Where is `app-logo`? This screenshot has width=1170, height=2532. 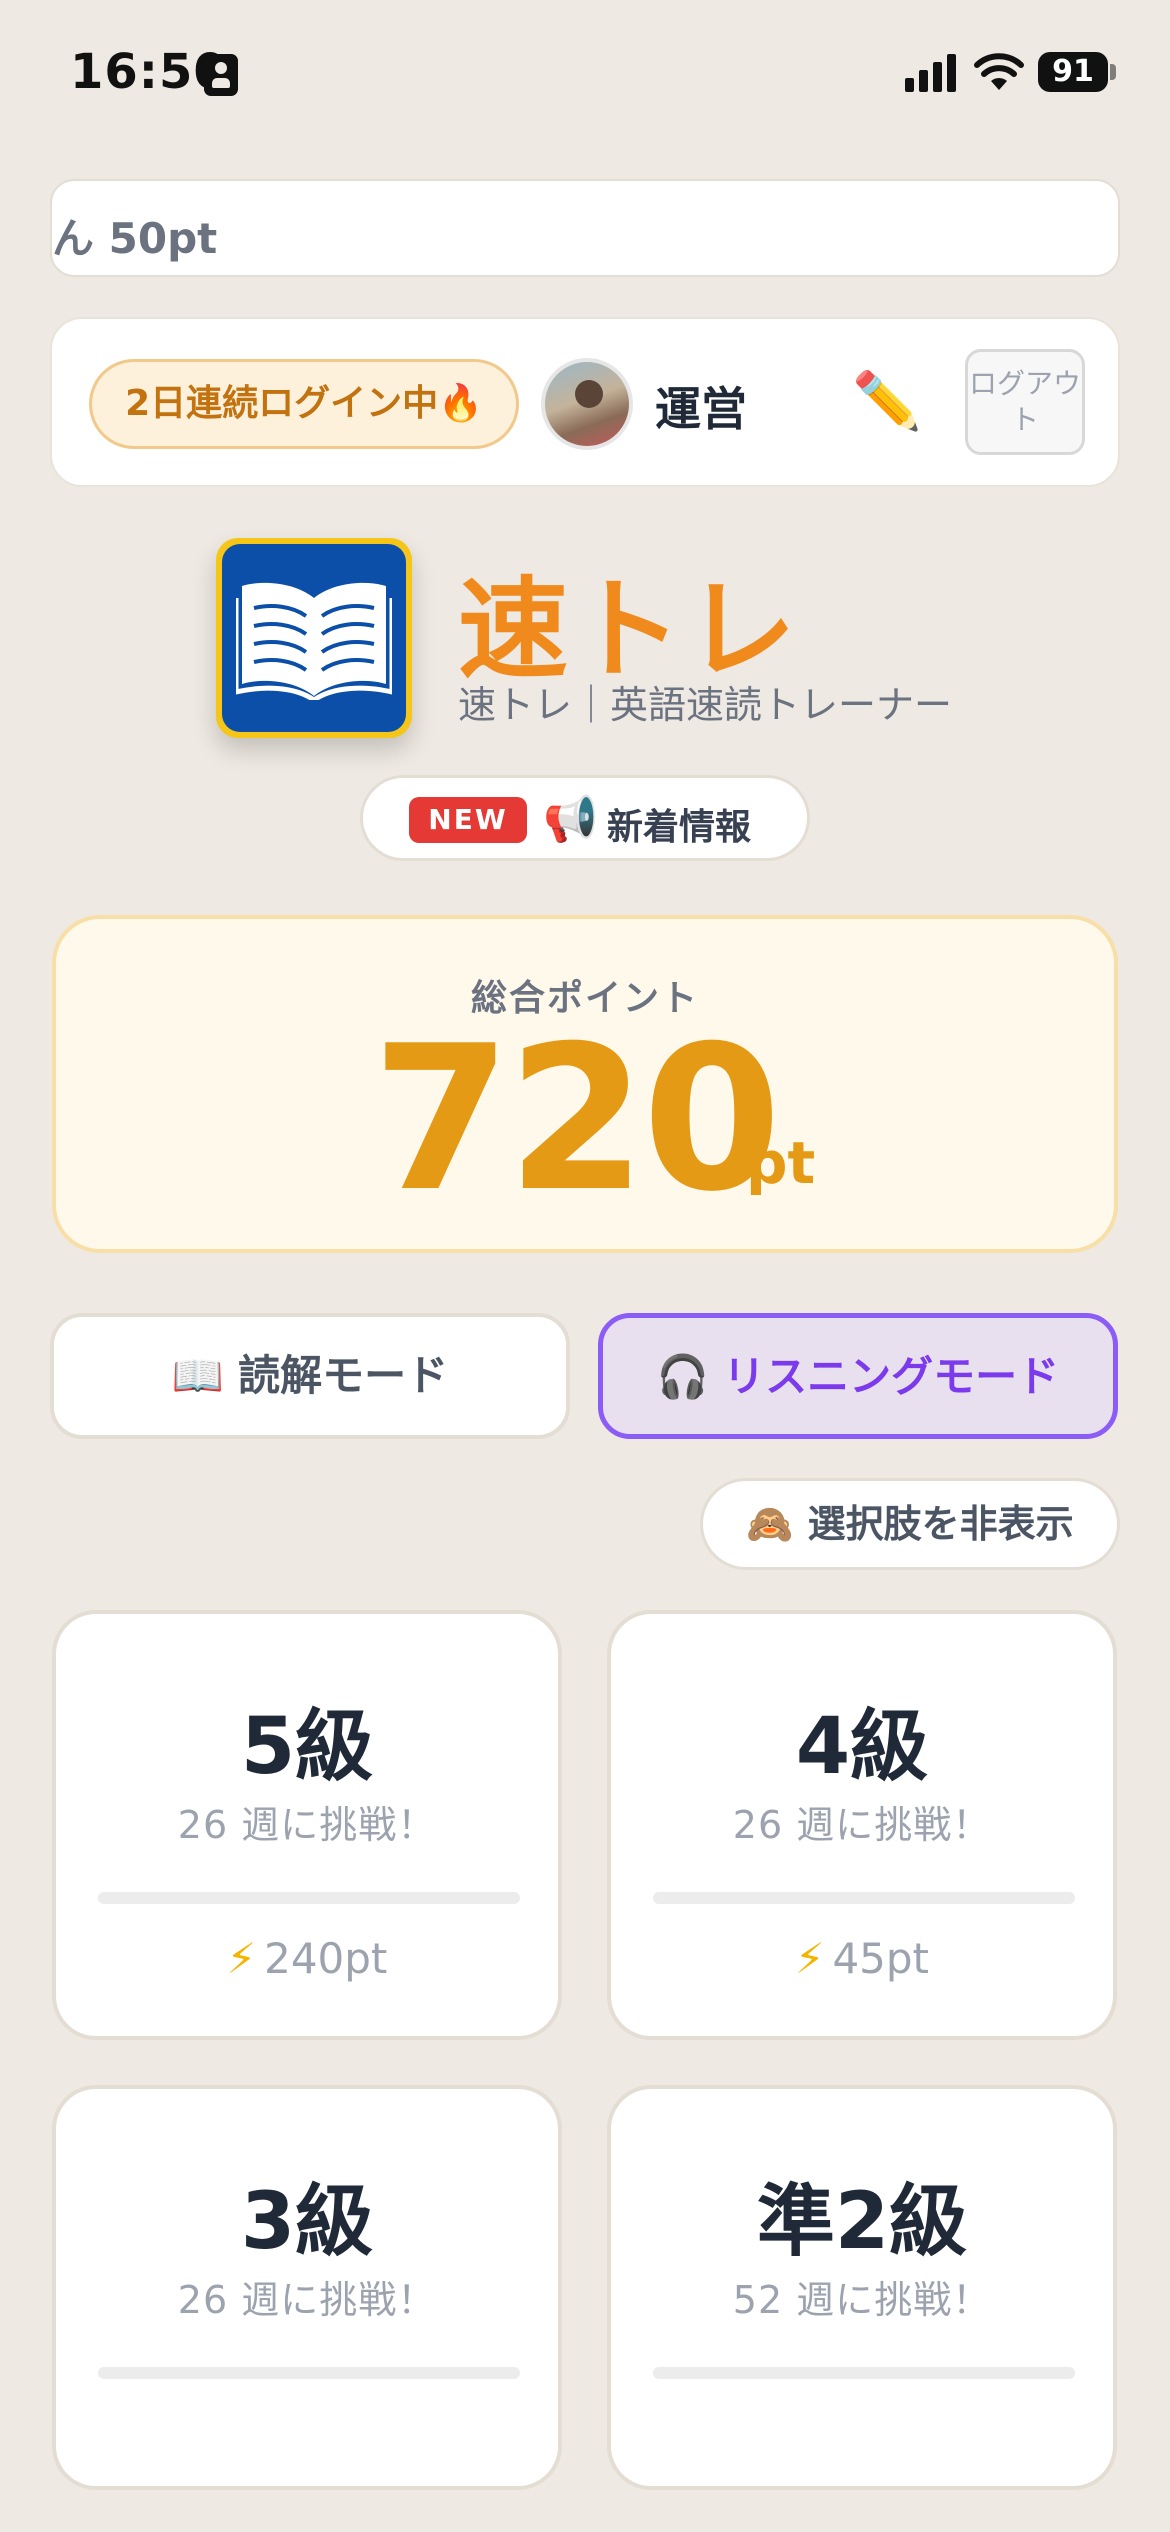 app-logo is located at coordinates (314, 638).